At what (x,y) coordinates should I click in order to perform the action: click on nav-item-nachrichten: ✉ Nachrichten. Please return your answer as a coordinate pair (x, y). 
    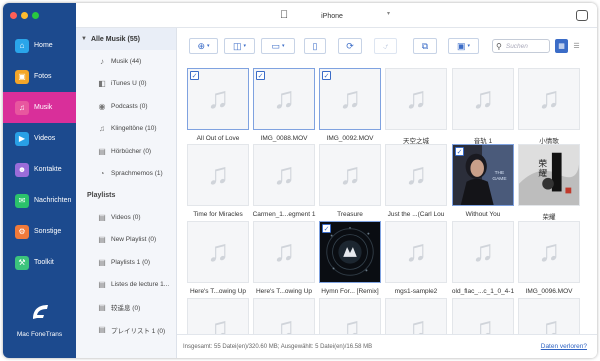
    Looking at the image, I should click on (39, 200).